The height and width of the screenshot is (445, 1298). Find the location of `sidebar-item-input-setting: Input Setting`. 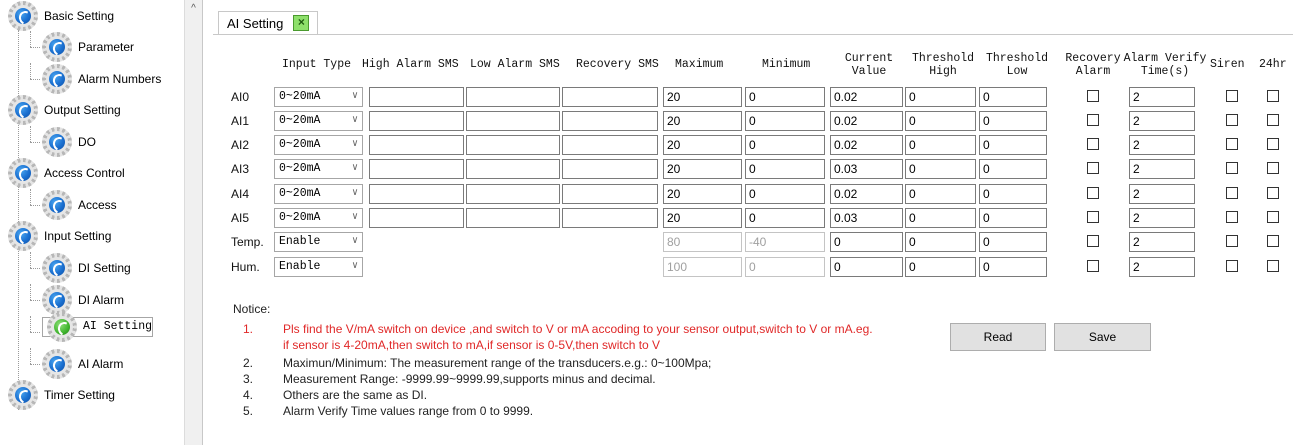

sidebar-item-input-setting: Input Setting is located at coordinates (59, 236).